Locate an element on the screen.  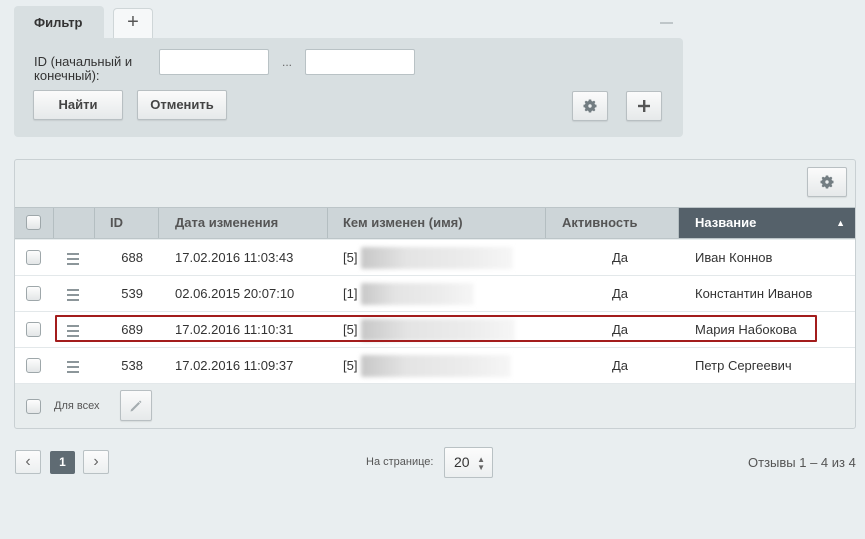
select-all-checkbox is located at coordinates (33, 222).